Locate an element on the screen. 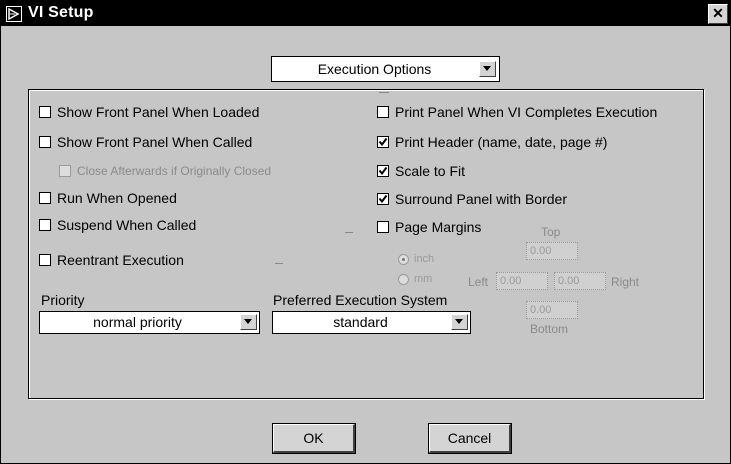 This screenshot has width=731, height=464. checkbox-surround-border: Surround Panel with Border is located at coordinates (472, 199).